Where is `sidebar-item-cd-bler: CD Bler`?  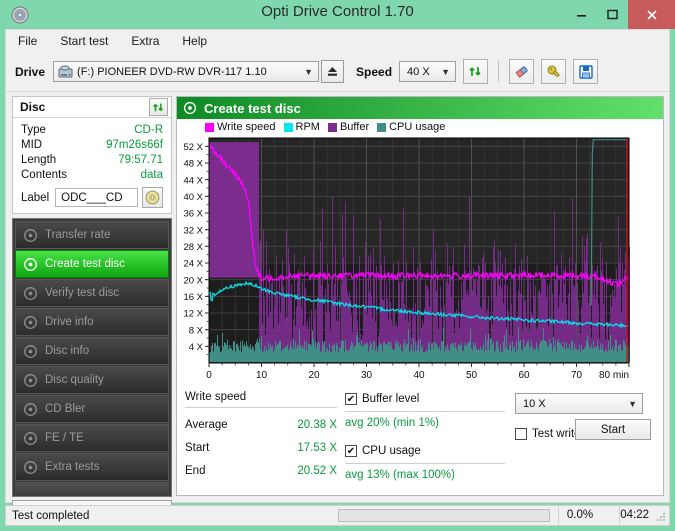 sidebar-item-cd-bler: CD Bler is located at coordinates (92, 409).